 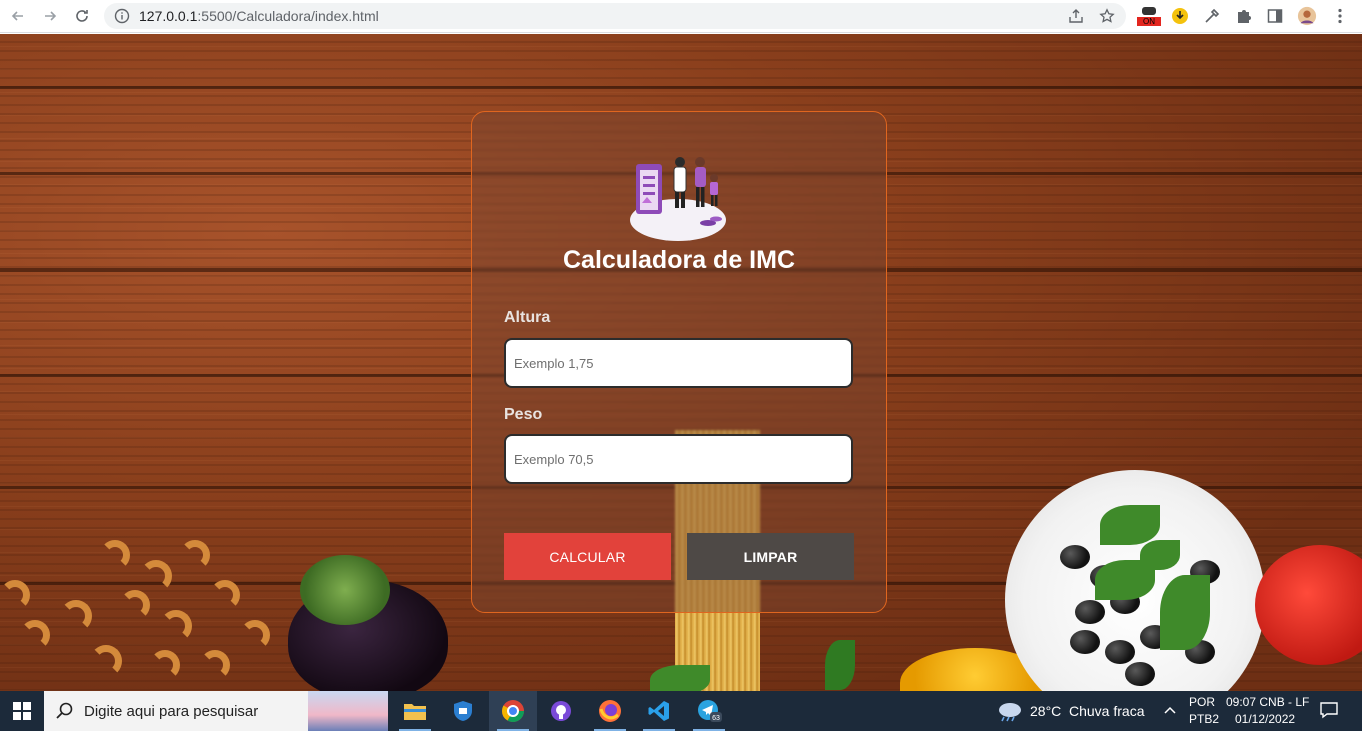 I want to click on tray-overflow-button, so click(x=1170, y=712).